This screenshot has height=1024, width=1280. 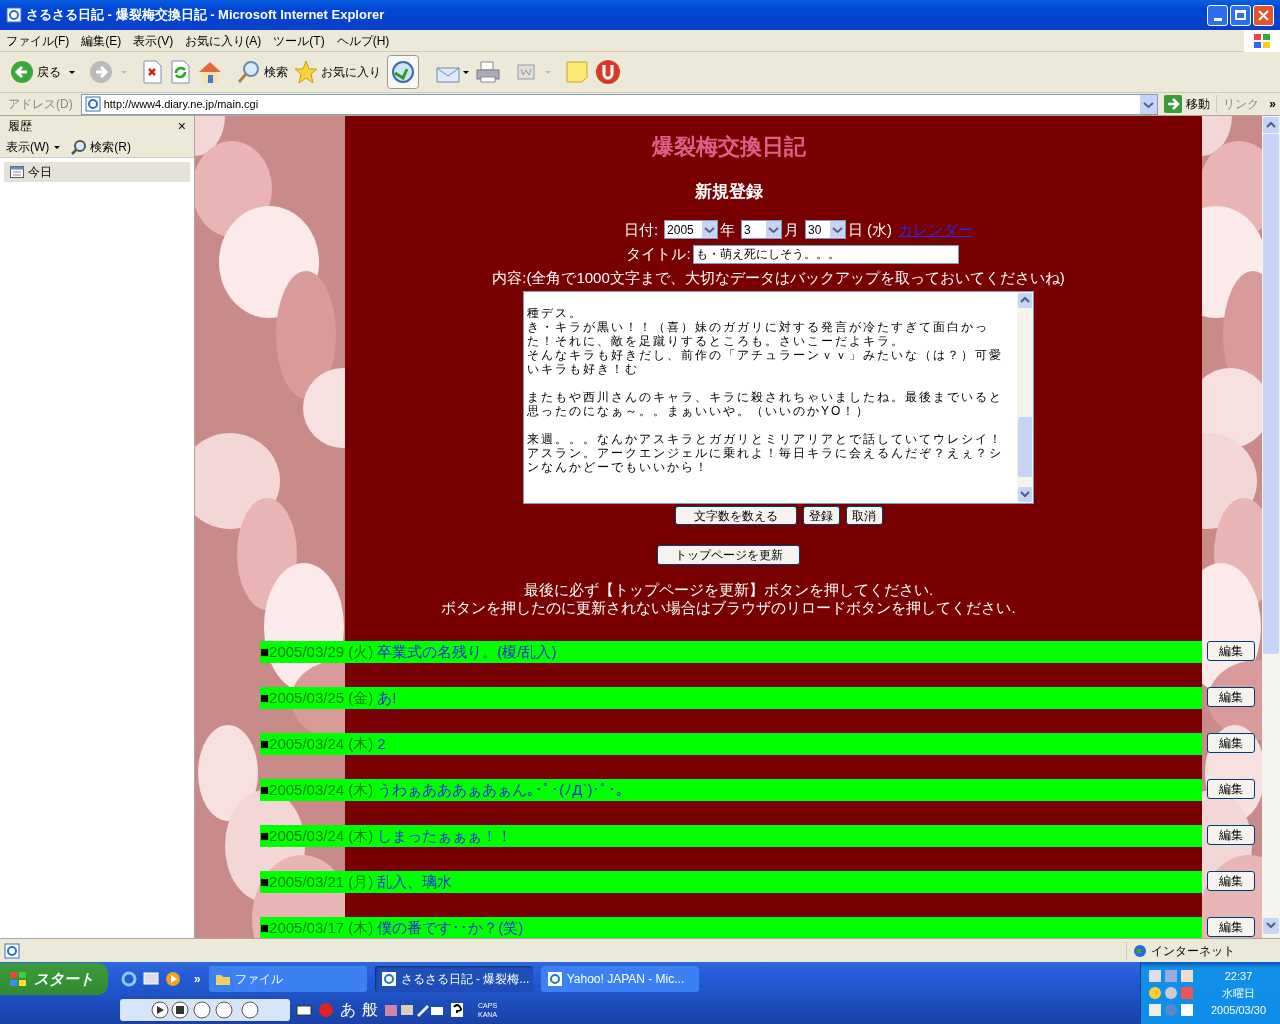 I want to click on entry-title: 僕の番です･･か？(笑), so click(x=450, y=927).